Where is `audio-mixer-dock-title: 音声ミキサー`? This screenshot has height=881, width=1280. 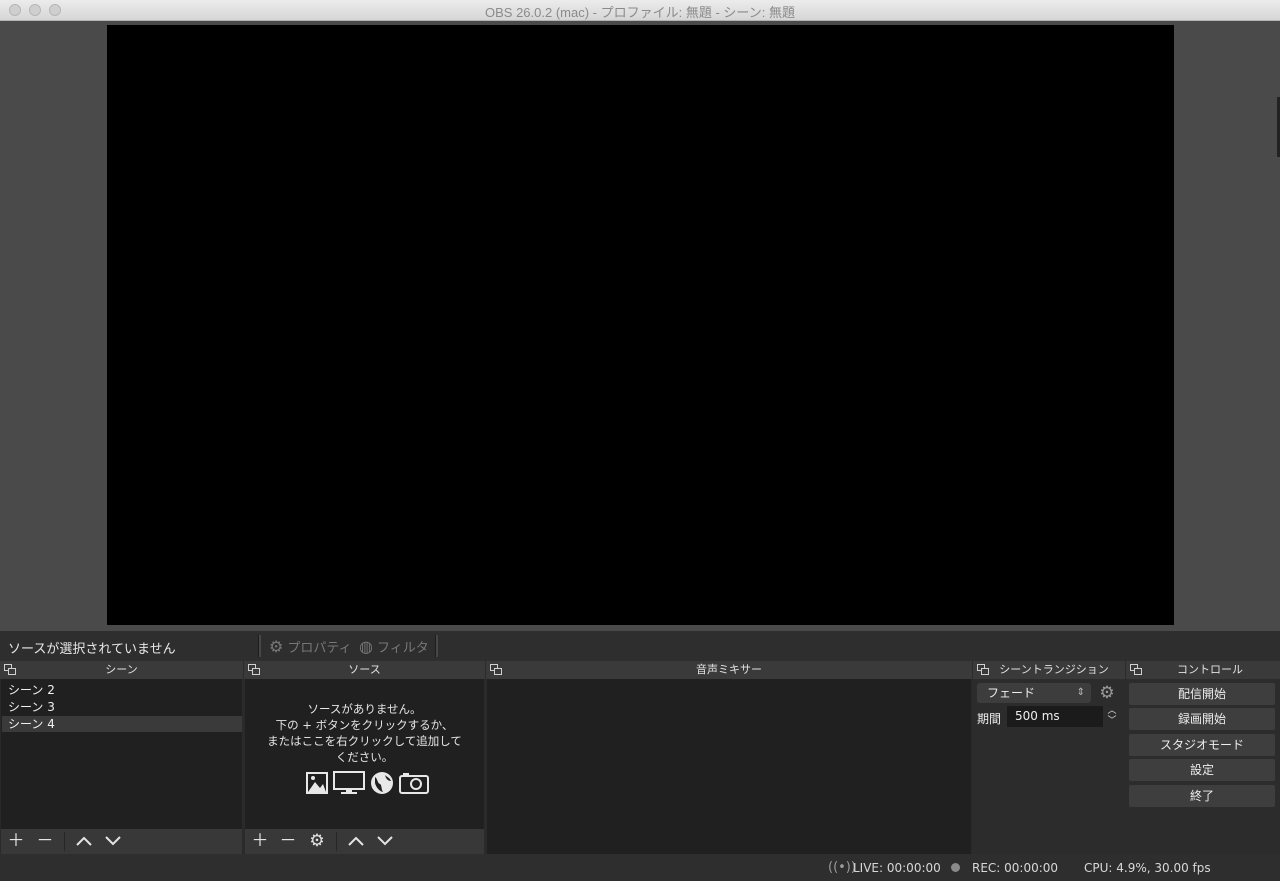 audio-mixer-dock-title: 音声ミキサー is located at coordinates (729, 669).